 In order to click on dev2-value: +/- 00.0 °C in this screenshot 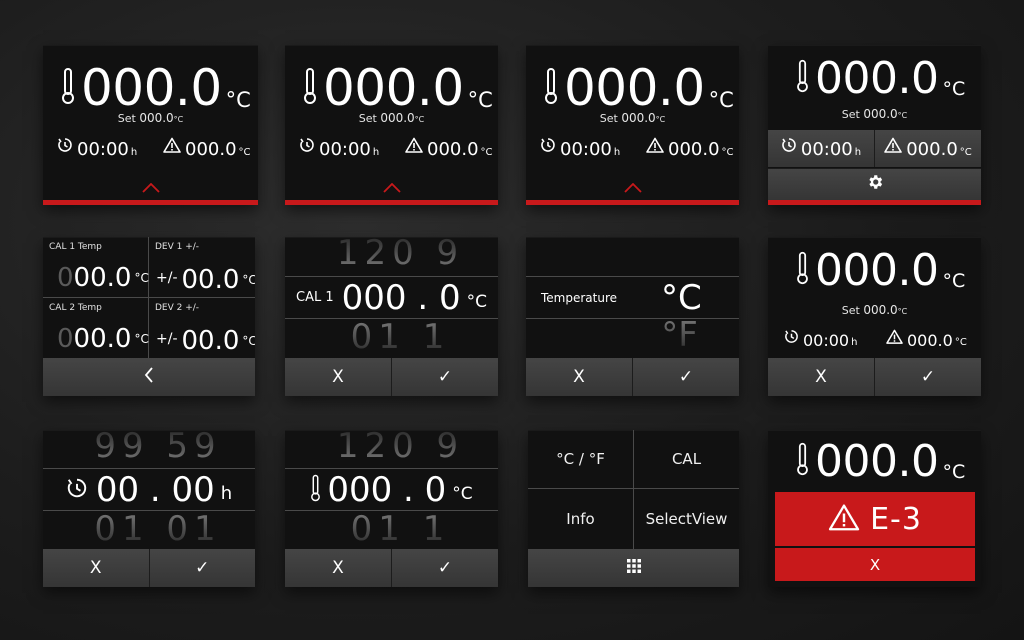, I will do `click(205, 340)`.